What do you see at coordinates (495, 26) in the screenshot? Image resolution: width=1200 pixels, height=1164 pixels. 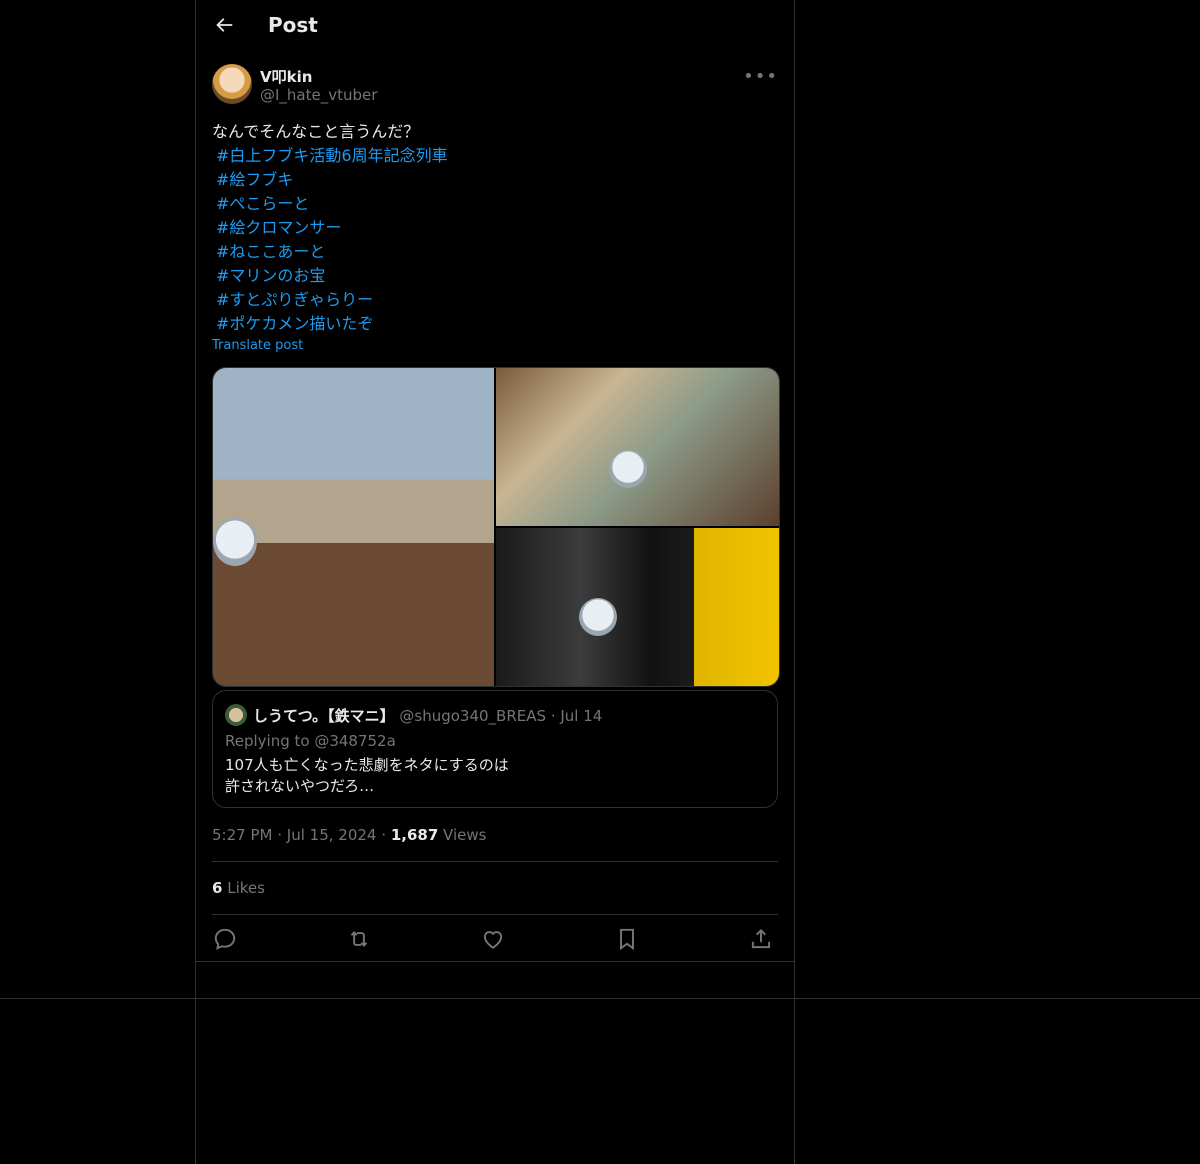 I see `post-header: Post` at bounding box center [495, 26].